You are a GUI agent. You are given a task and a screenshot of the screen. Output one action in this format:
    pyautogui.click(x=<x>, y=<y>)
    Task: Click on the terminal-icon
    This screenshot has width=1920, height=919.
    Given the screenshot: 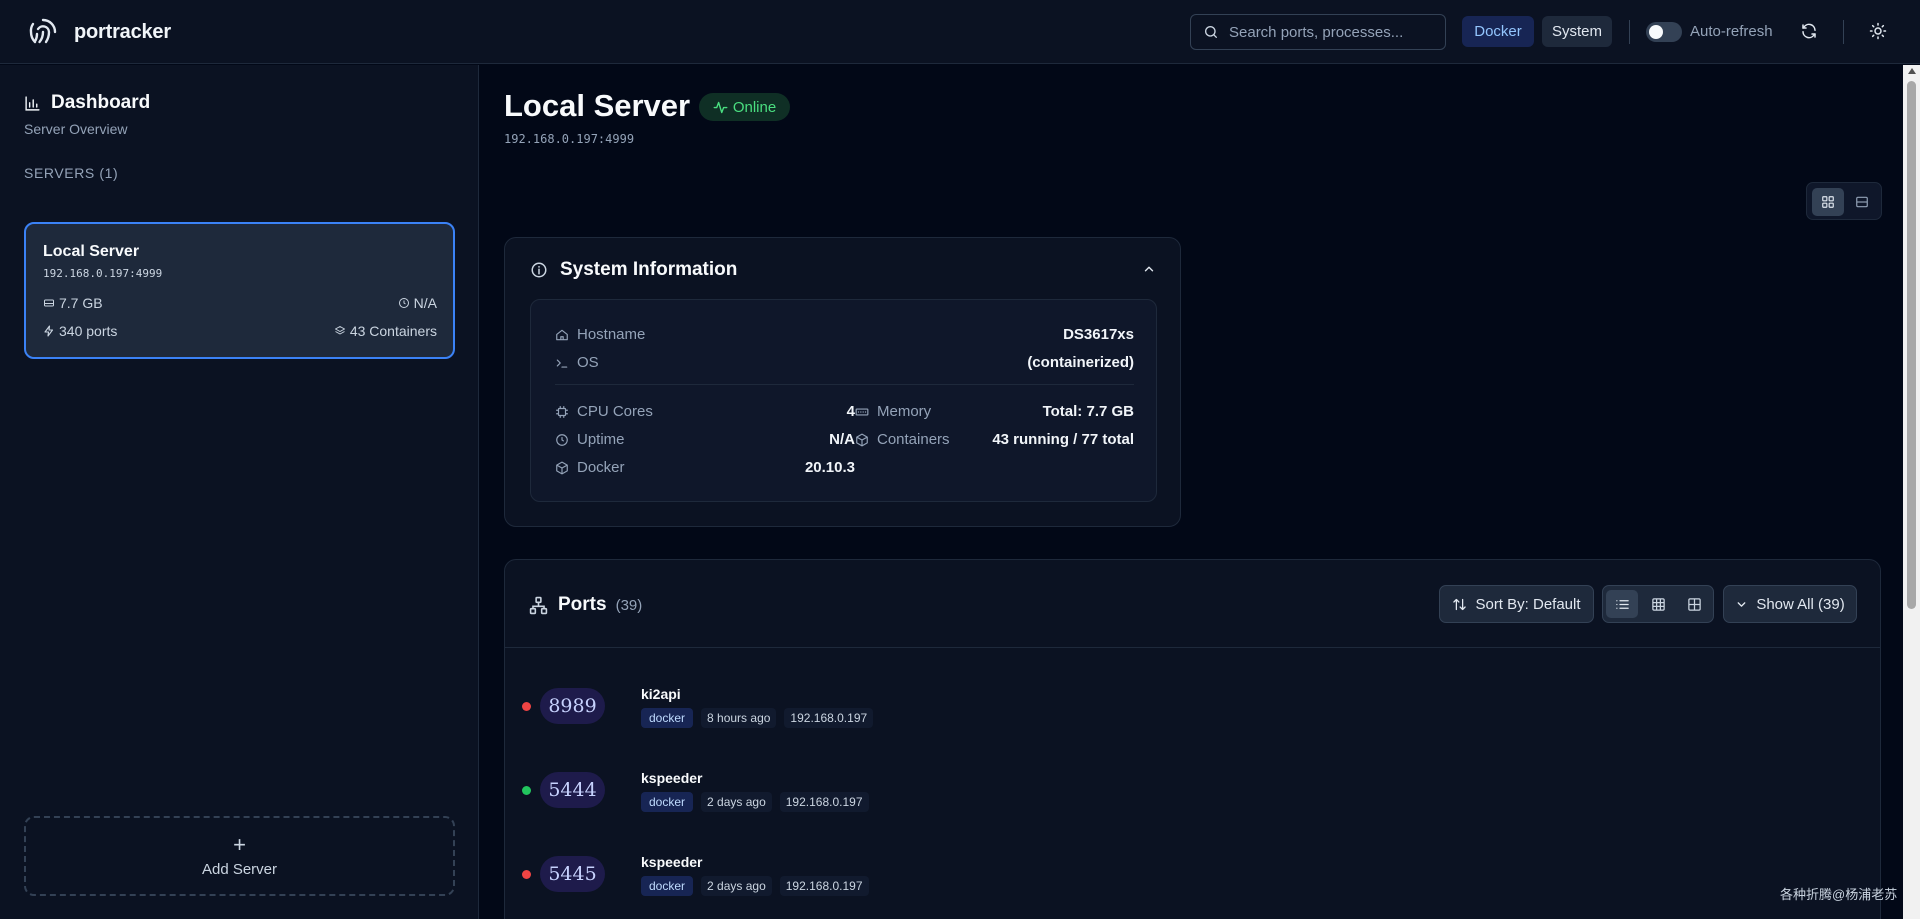 What is the action you would take?
    pyautogui.click(x=566, y=363)
    